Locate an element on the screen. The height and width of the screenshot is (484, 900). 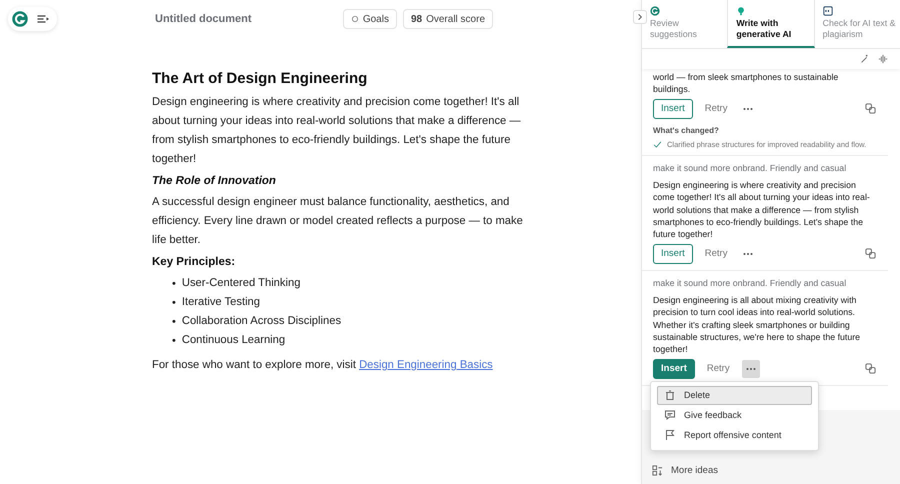
paragraph: Design engineering is where creativity and precision come together! It's all about turning your ideas into real-world solutions that make a difference — from stylish smartphones to eco-friendly buildings. Let's shape the future together! is located at coordinates (337, 131).